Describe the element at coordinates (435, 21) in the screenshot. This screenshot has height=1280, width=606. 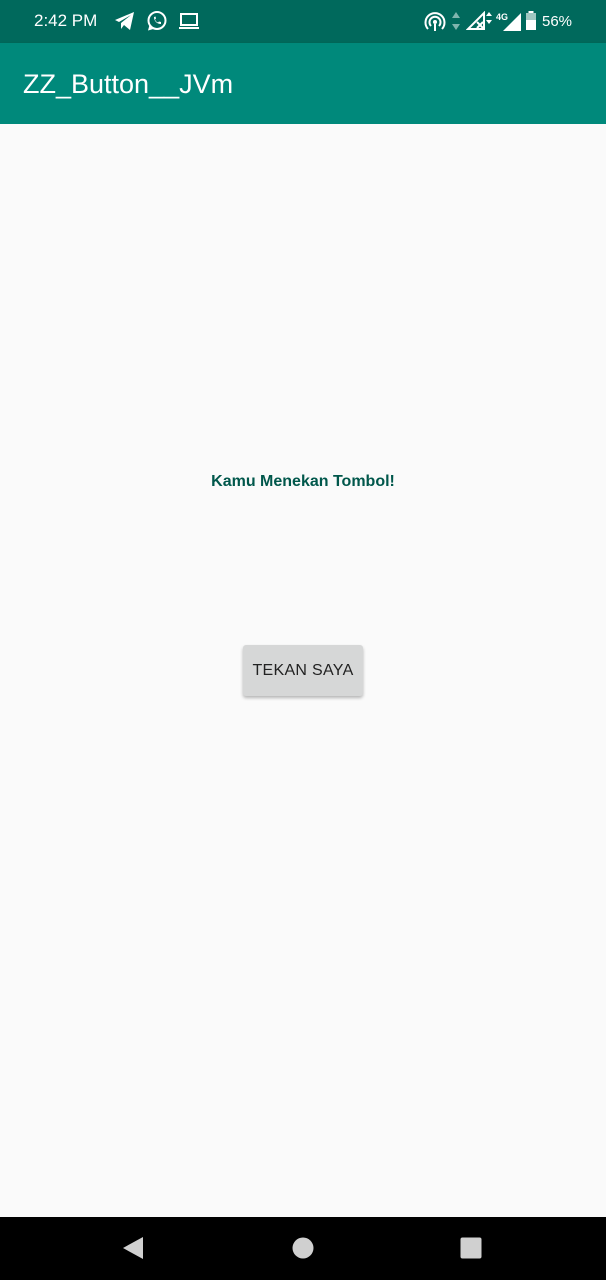
I see `hotspot-icon` at that location.